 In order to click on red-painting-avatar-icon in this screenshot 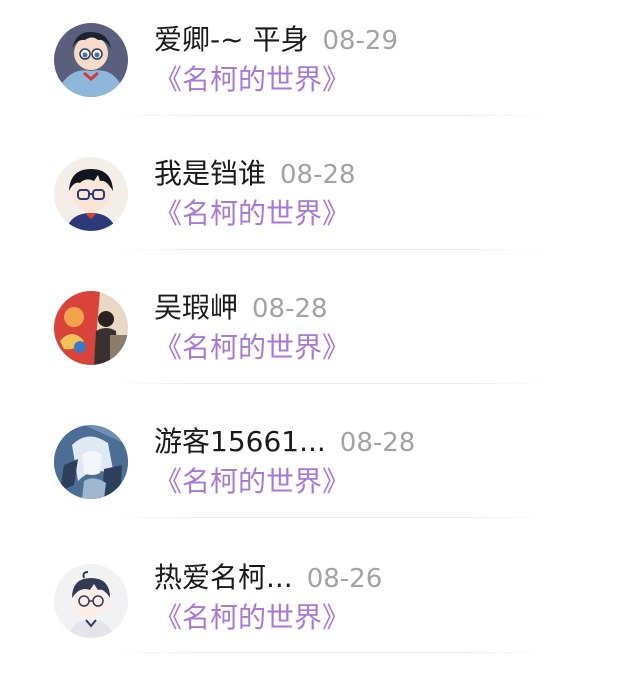, I will do `click(91, 328)`.